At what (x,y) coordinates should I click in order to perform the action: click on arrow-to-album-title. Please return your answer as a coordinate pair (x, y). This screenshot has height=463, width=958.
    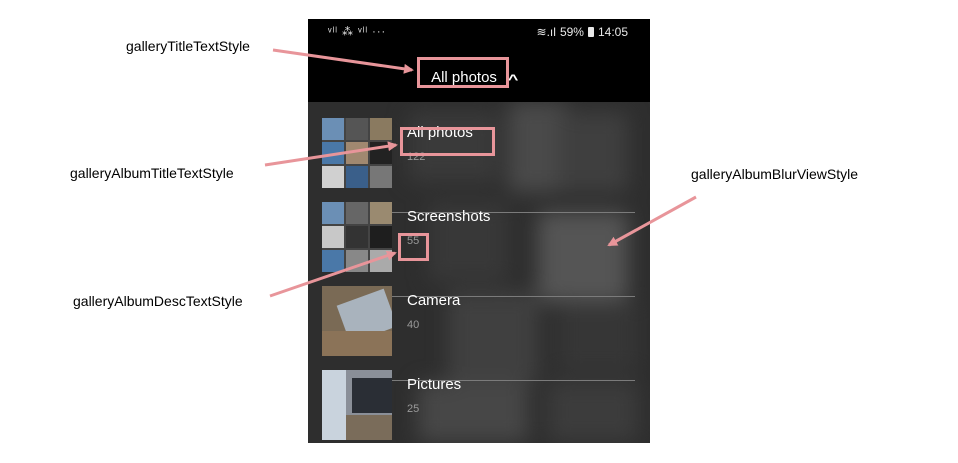
    Looking at the image, I should click on (331, 154).